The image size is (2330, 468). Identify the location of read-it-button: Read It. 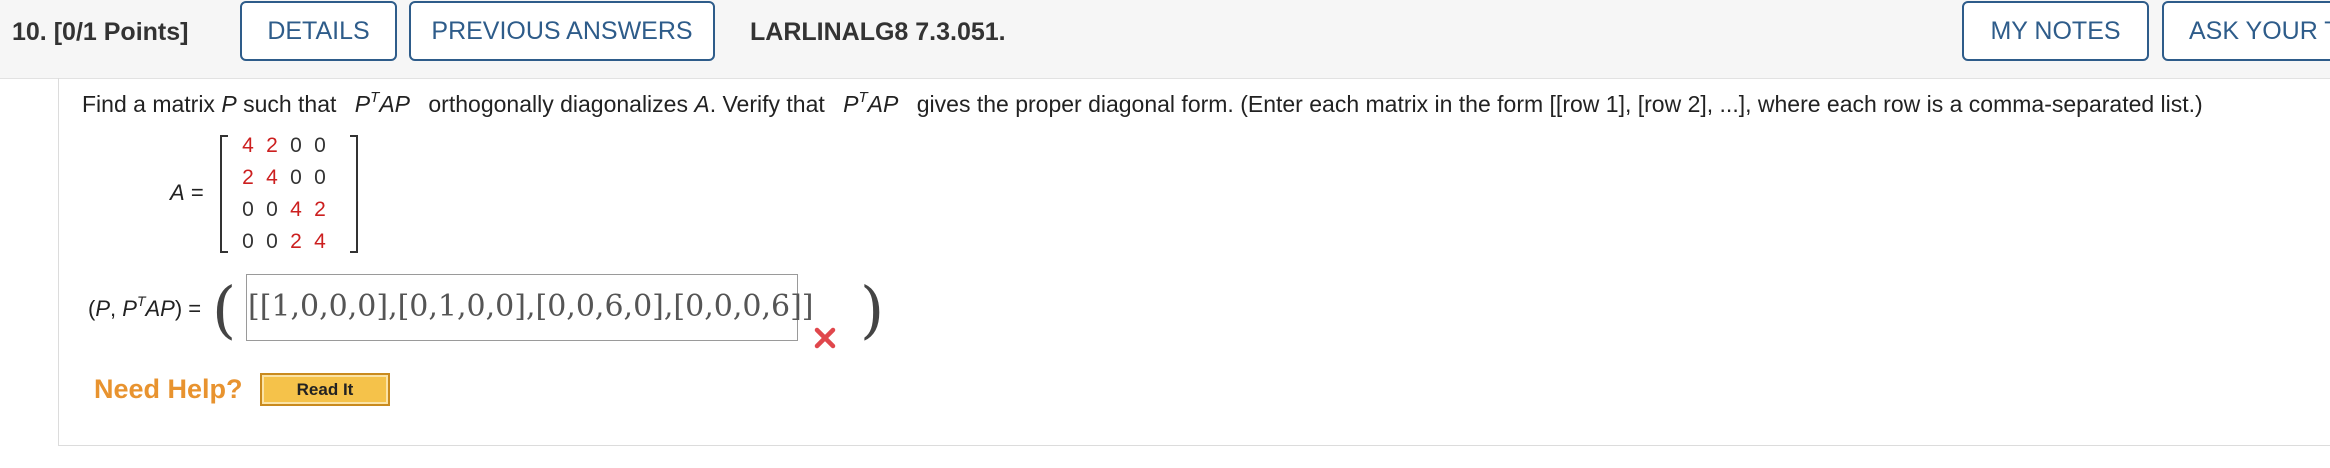
(325, 389).